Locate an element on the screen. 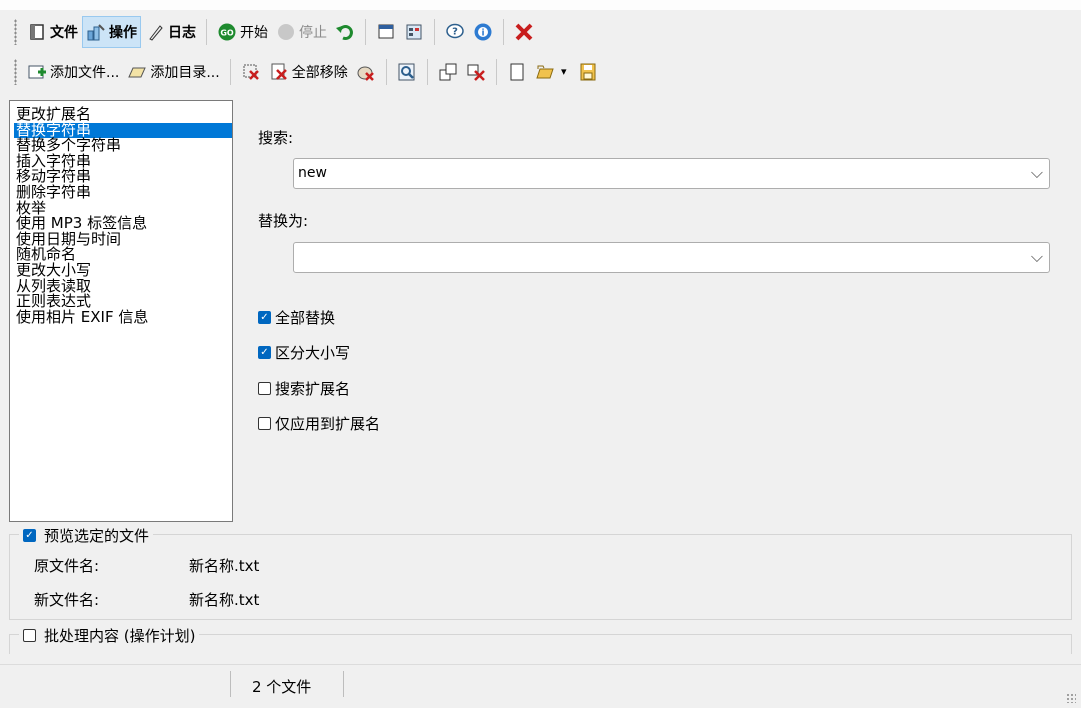 Image resolution: width=1081 pixels, height=708 pixels. batch-label: 批处理内容 (操作计划) is located at coordinates (120, 636).